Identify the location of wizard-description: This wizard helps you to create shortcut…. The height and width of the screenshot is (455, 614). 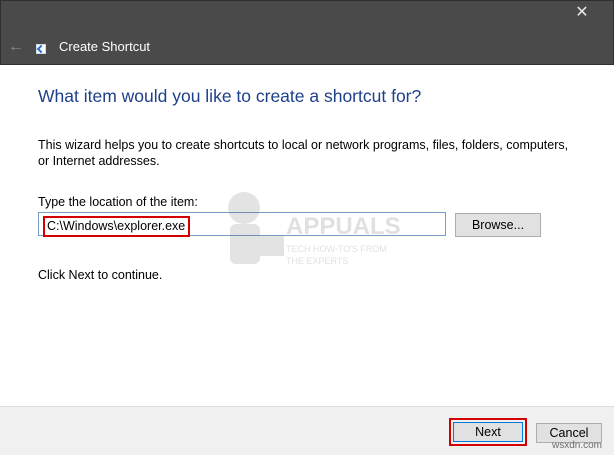
(303, 153).